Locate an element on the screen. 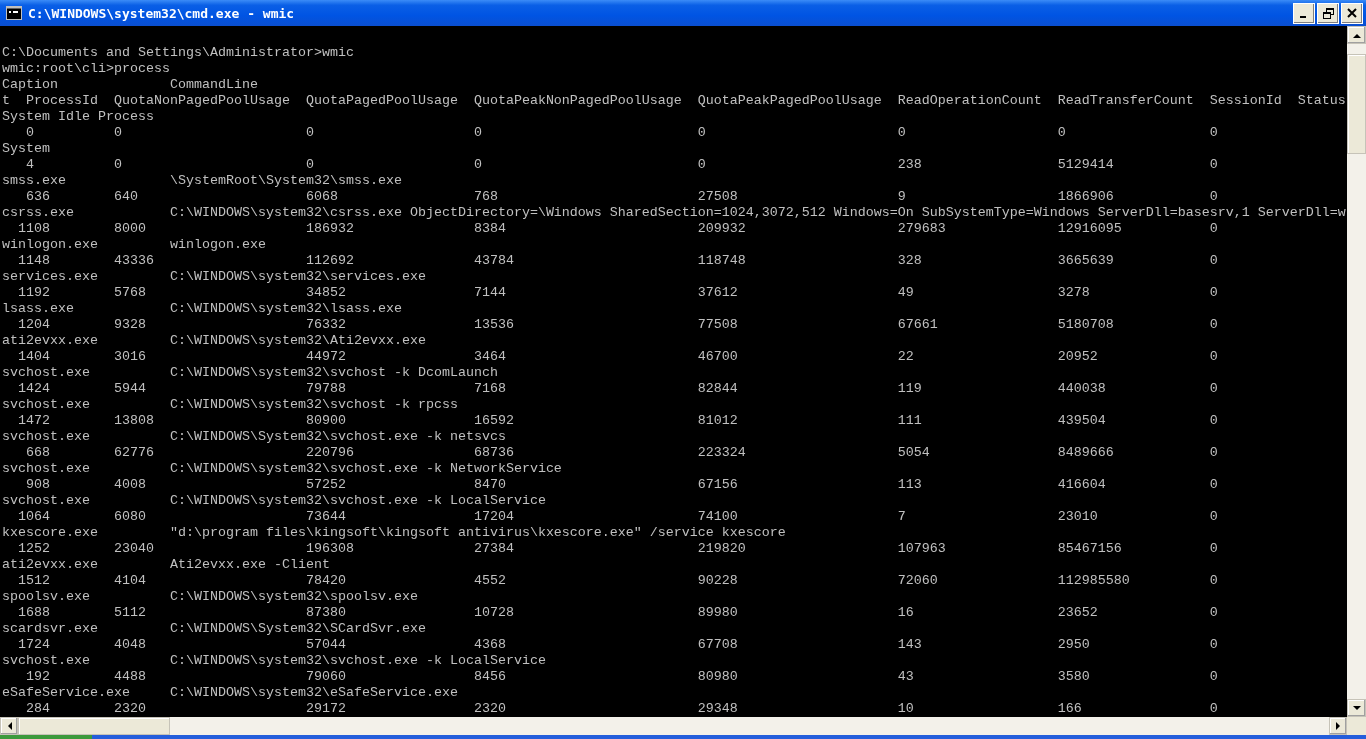 The width and height of the screenshot is (1366, 739). close-icon is located at coordinates (1352, 13).